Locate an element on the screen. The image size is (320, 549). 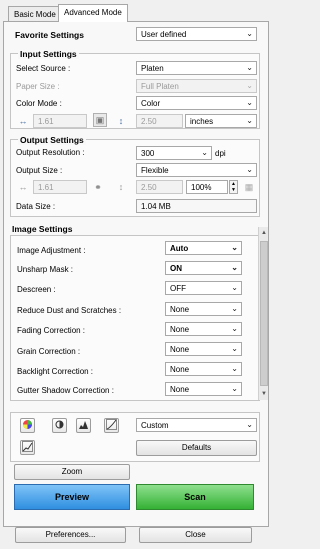
tab-advanced-mode: Advanced Mode is located at coordinates (93, 13).